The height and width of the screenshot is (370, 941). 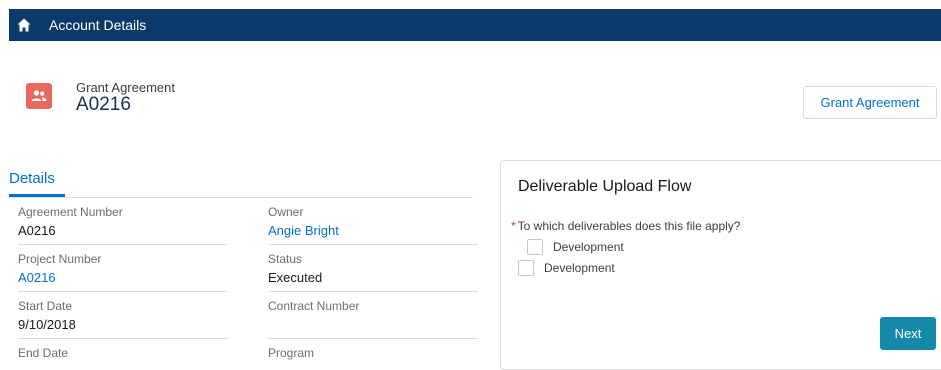 I want to click on field-label: Contract Number, so click(x=314, y=306).